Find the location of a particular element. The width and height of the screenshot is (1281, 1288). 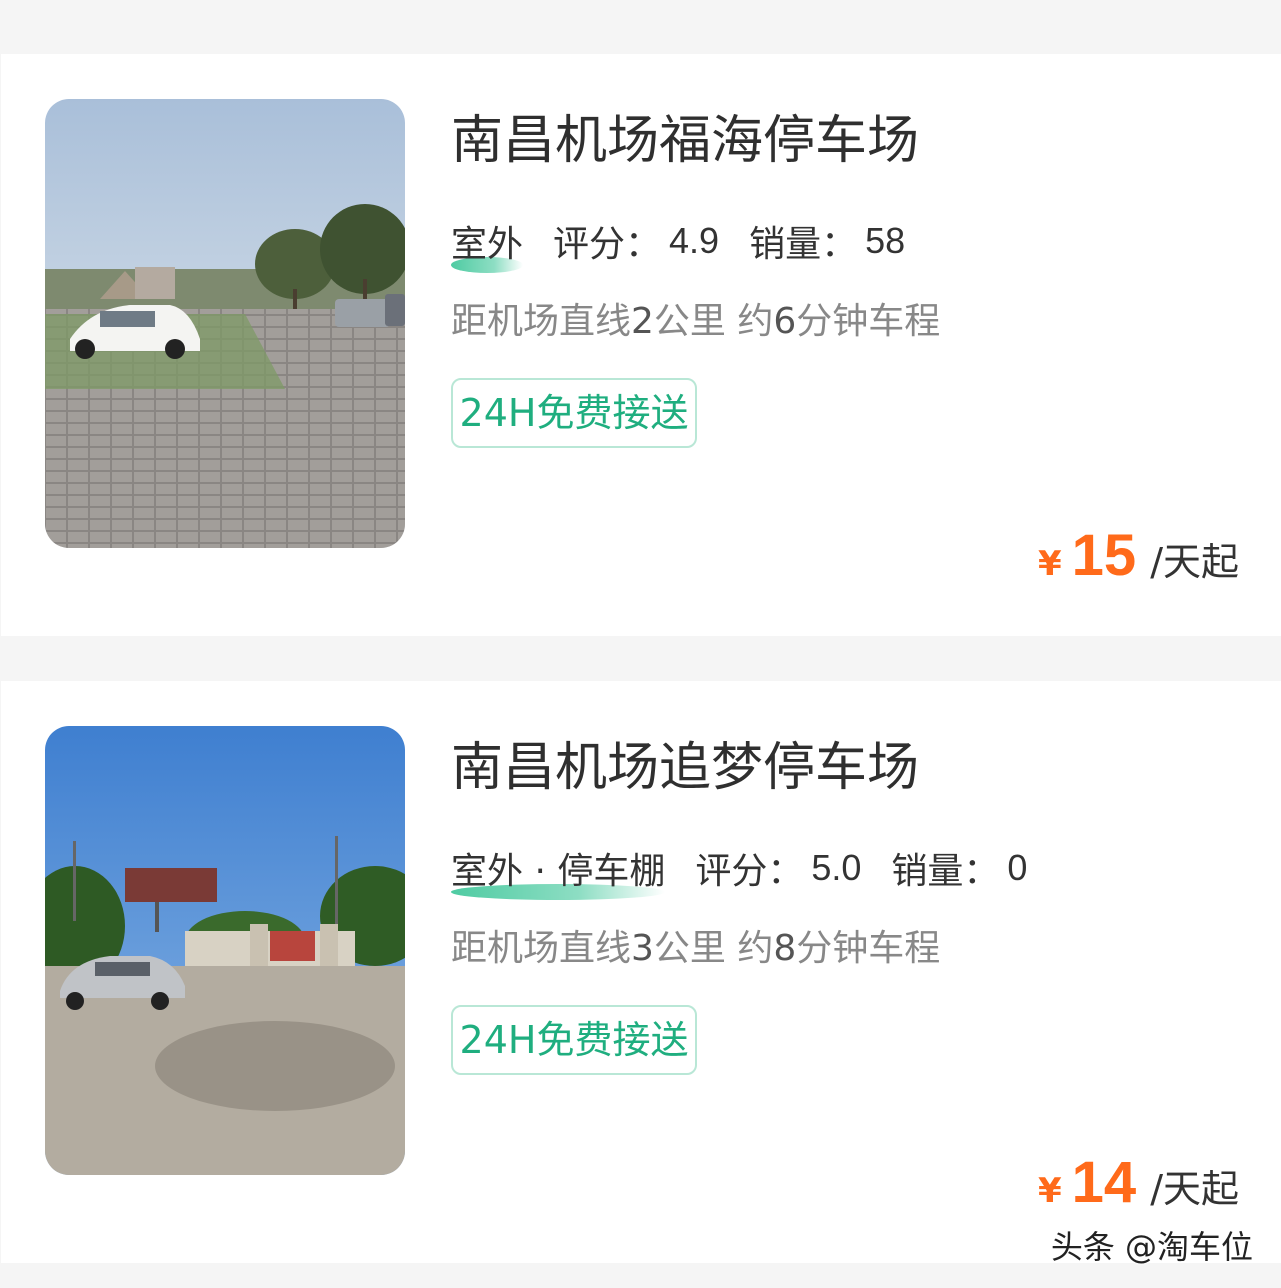

watermark: 头条 @淘车位 is located at coordinates (1151, 1247).